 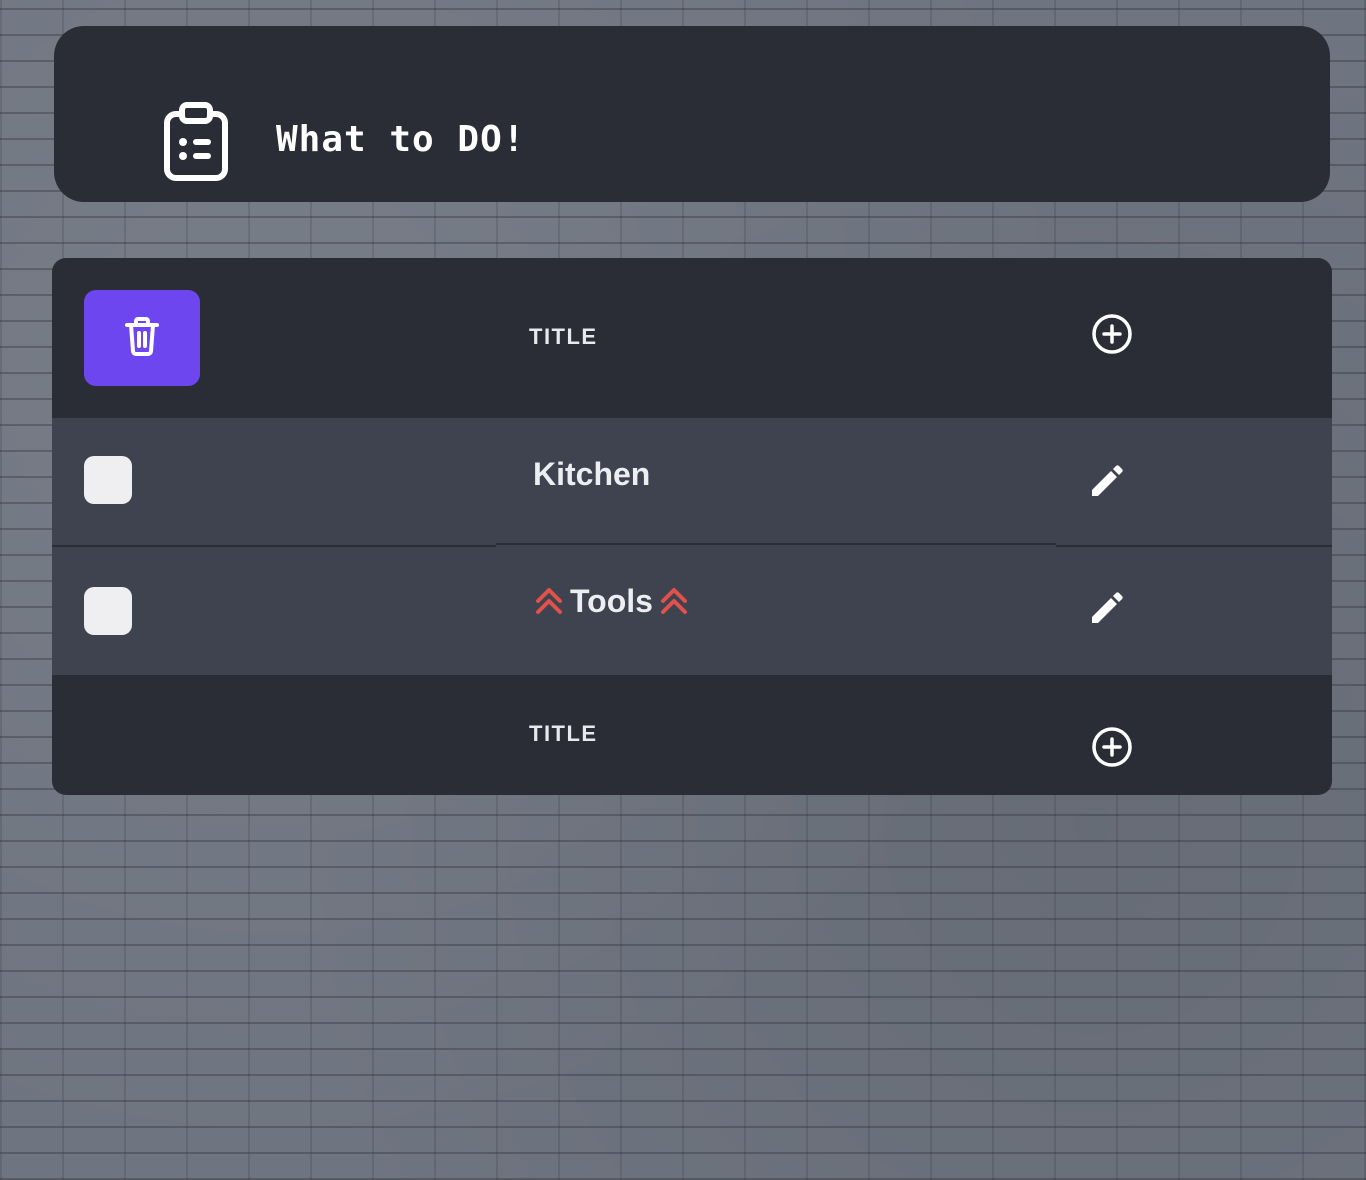 I want to click on table-row: Kitchen, so click(x=692, y=482).